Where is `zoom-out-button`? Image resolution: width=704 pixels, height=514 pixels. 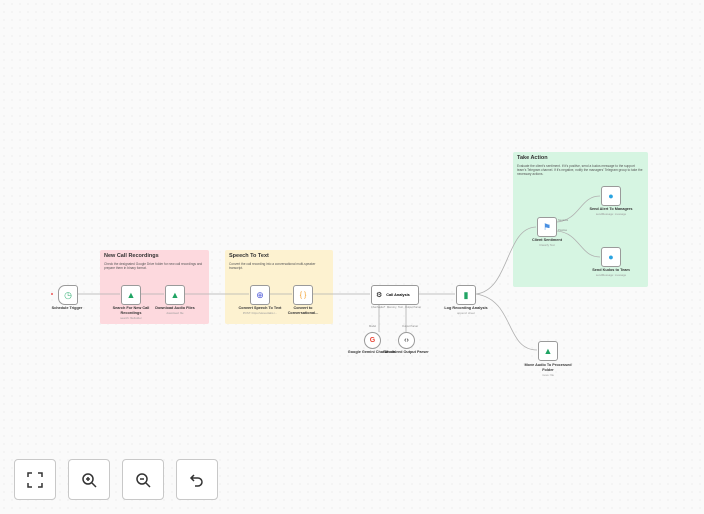
zoom-out-button is located at coordinates (143, 479).